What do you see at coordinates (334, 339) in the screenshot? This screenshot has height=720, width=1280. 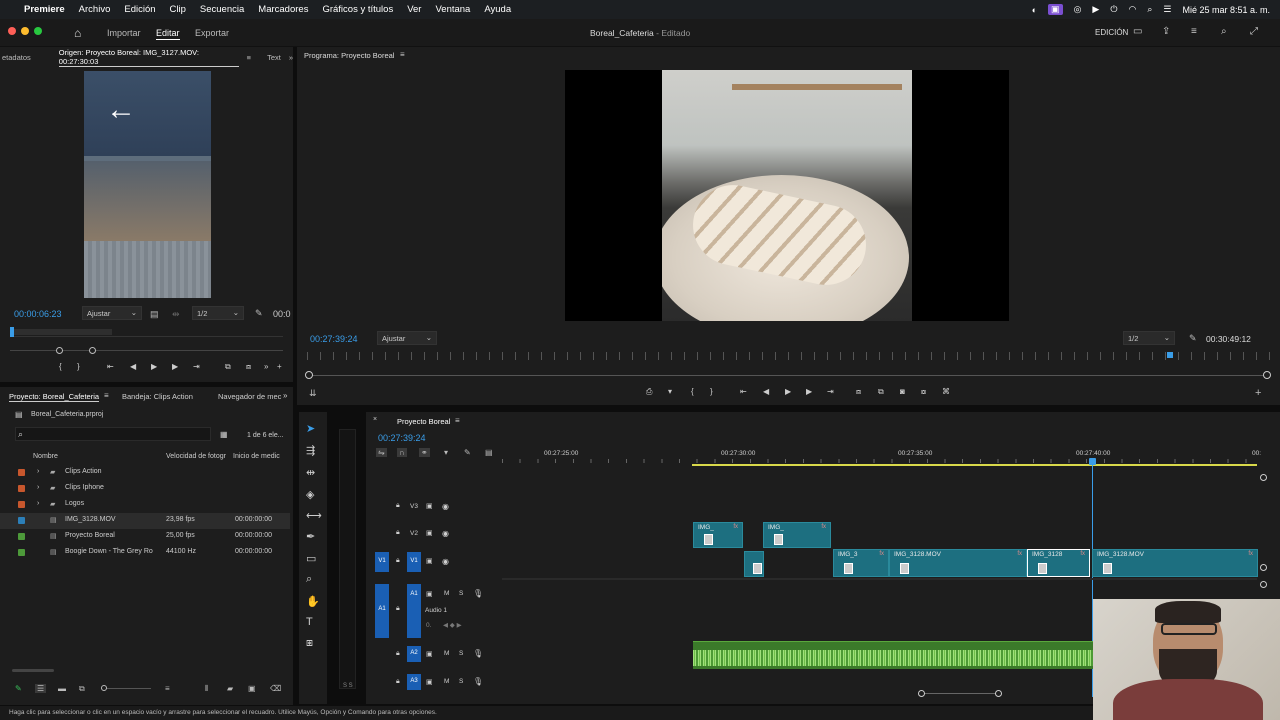 I see `program-timecode: 00:27:39:24` at bounding box center [334, 339].